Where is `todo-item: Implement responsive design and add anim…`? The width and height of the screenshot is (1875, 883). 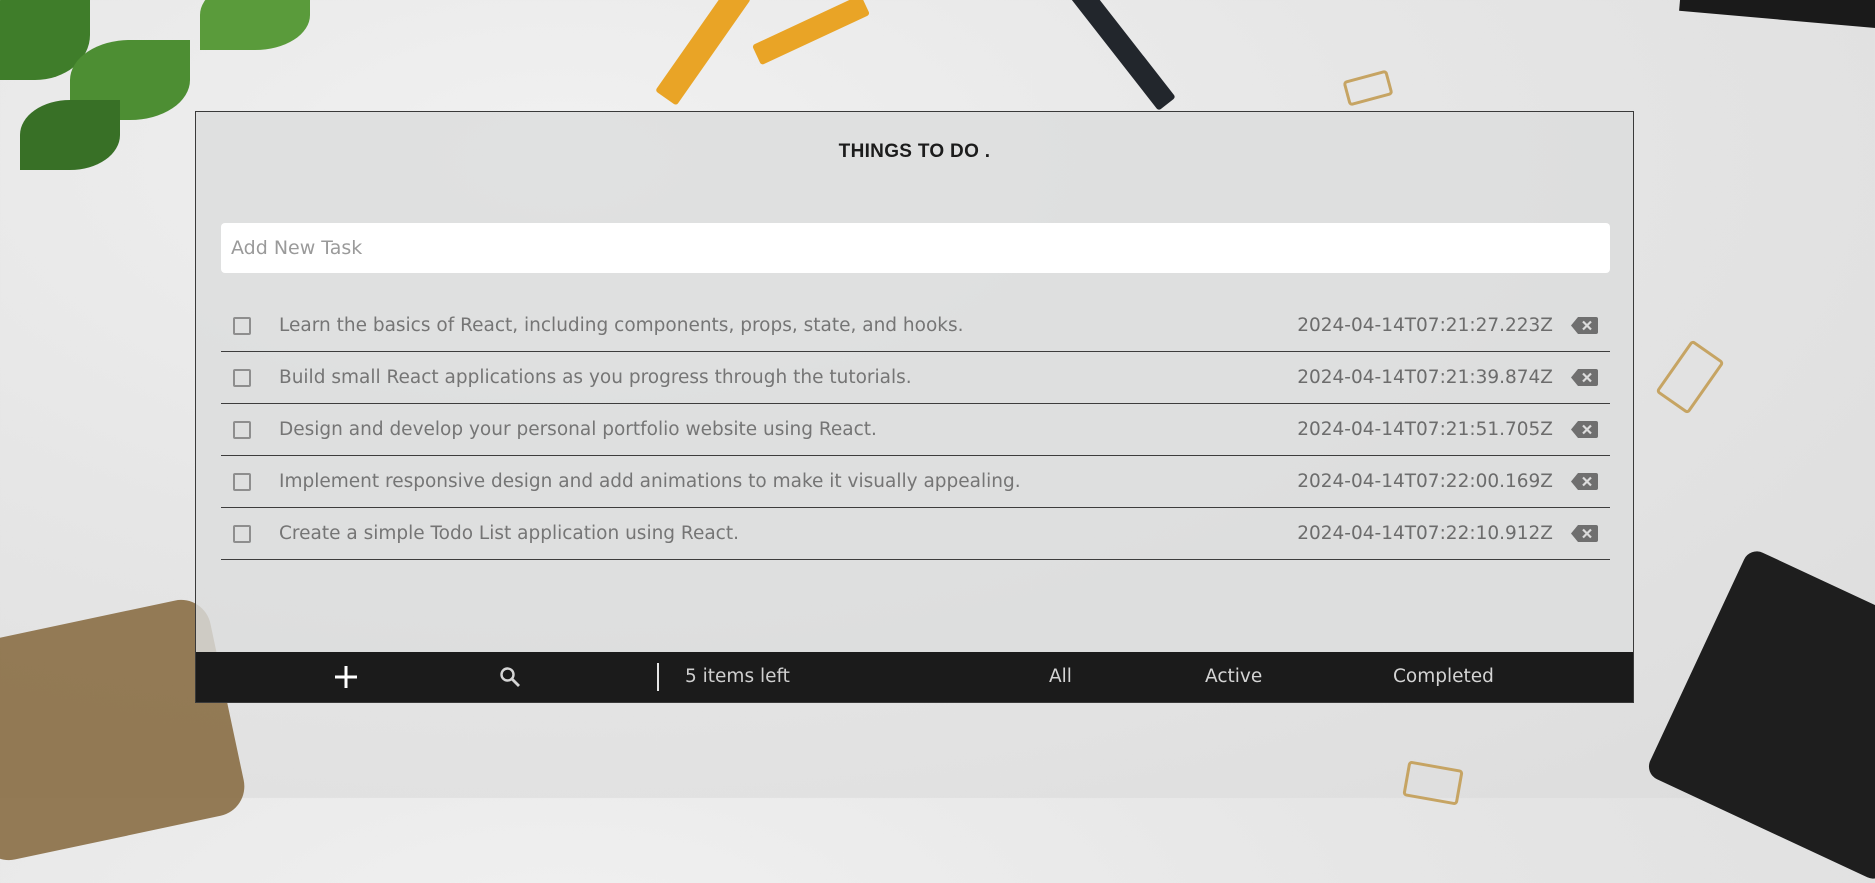
todo-item: Implement responsive design and add anim… is located at coordinates (915, 482).